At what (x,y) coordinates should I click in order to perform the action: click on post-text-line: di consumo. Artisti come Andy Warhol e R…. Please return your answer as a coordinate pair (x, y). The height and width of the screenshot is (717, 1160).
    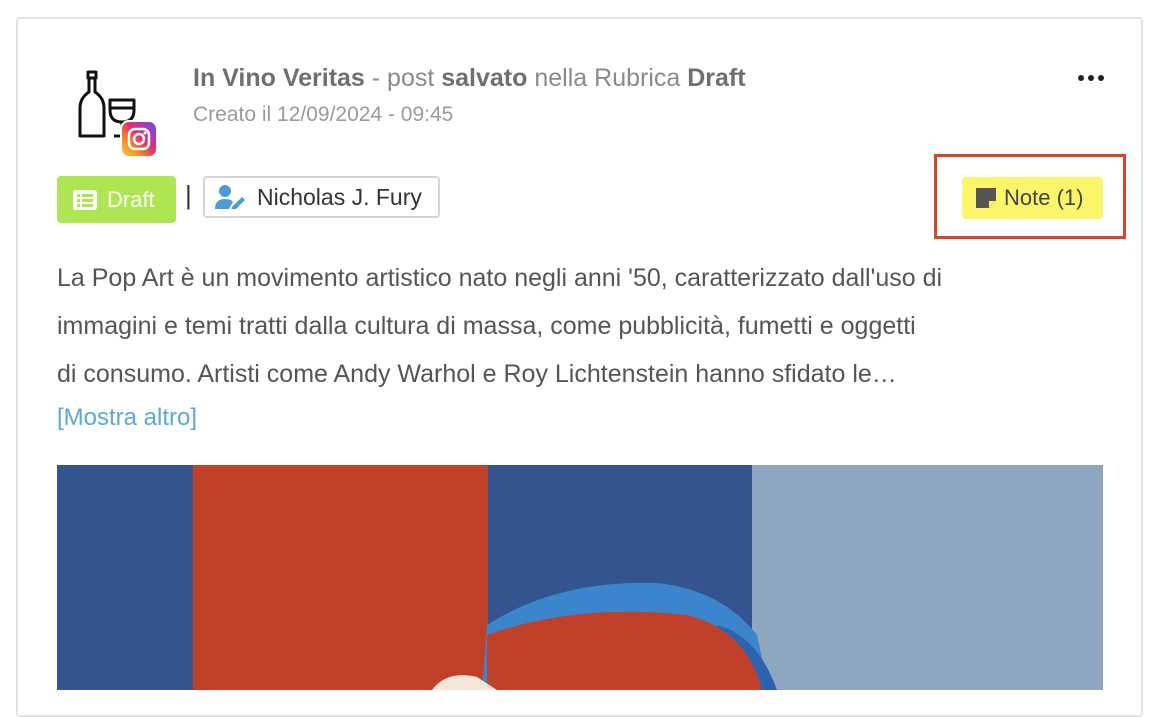
    Looking at the image, I should click on (477, 374).